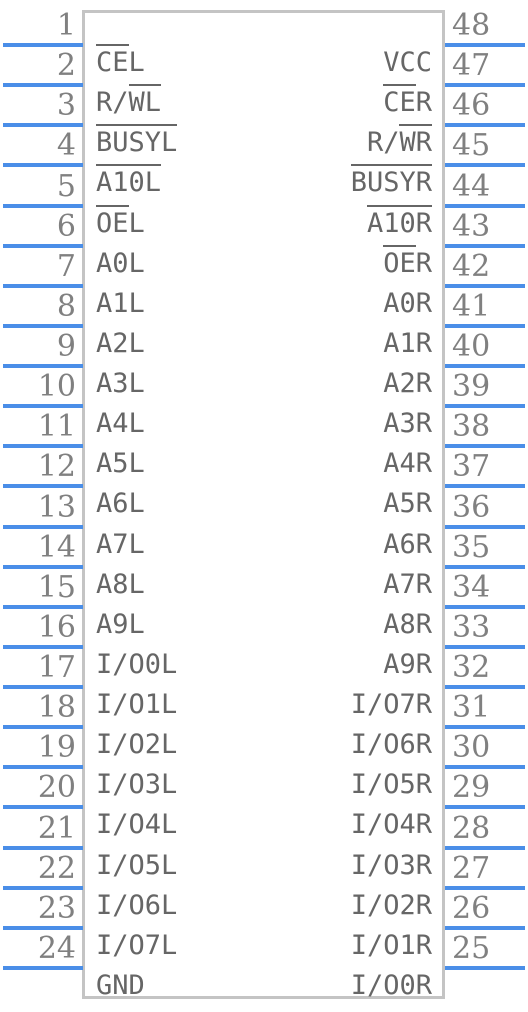  Describe the element at coordinates (137, 905) in the screenshot. I see `pin-label: I/O6L` at that location.